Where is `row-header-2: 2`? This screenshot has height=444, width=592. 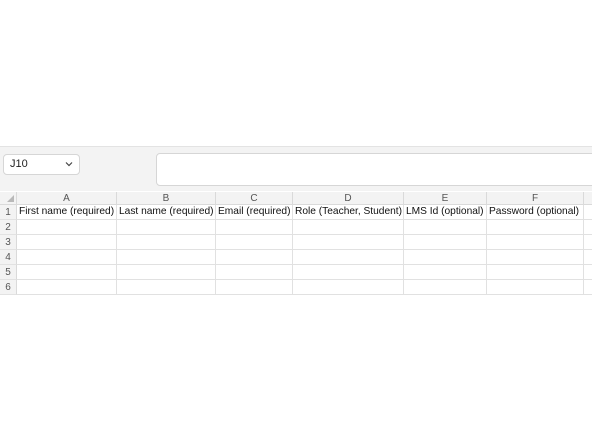 row-header-2: 2 is located at coordinates (8, 227).